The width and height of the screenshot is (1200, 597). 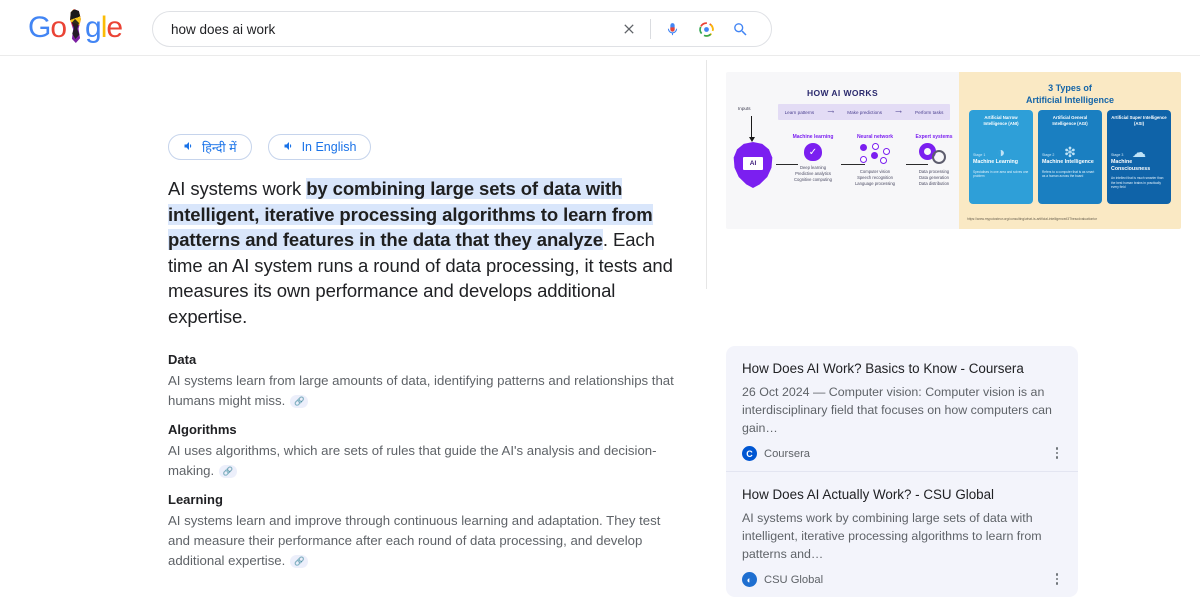 I want to click on section-heading: Algorithms, so click(x=202, y=429).